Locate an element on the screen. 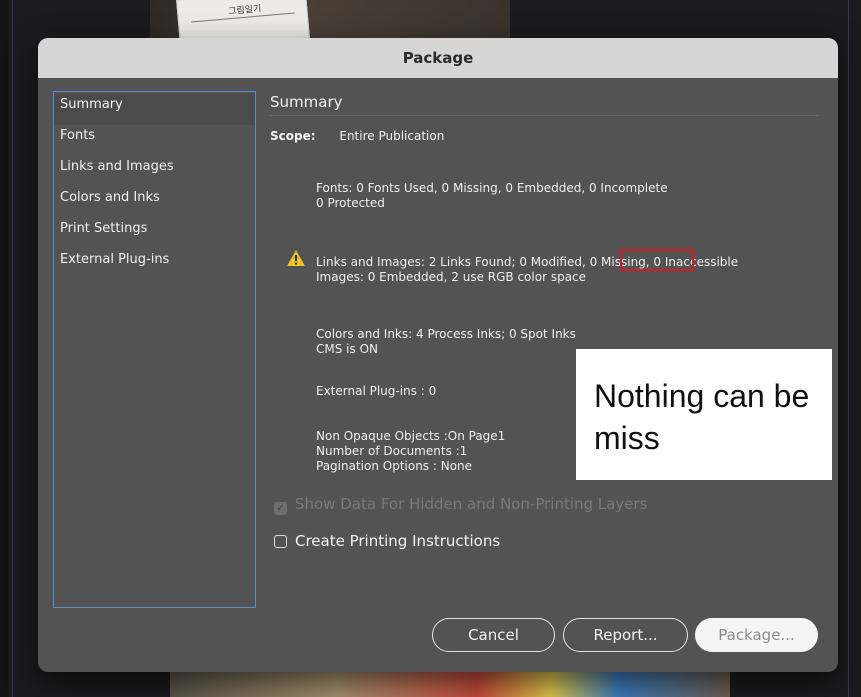  summary-heading: Summary is located at coordinates (544, 104).